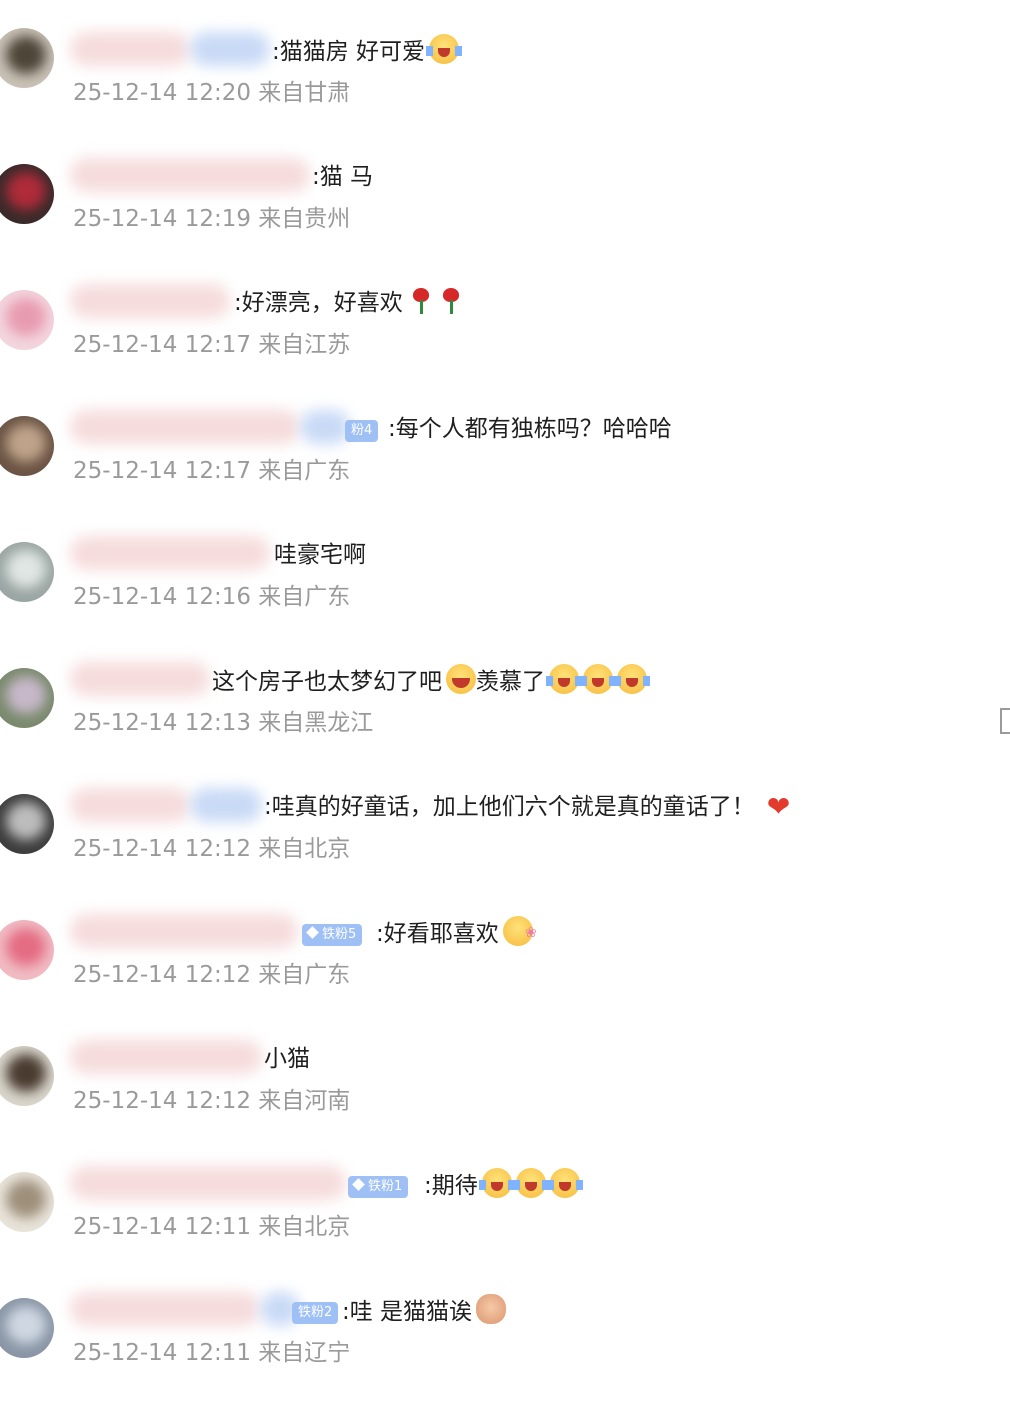 This screenshot has width=1010, height=1426. Describe the element at coordinates (505, 603) in the screenshot. I see `comment-item: 哇豪宅啊 25-12-14 12:16 来自广东` at that location.